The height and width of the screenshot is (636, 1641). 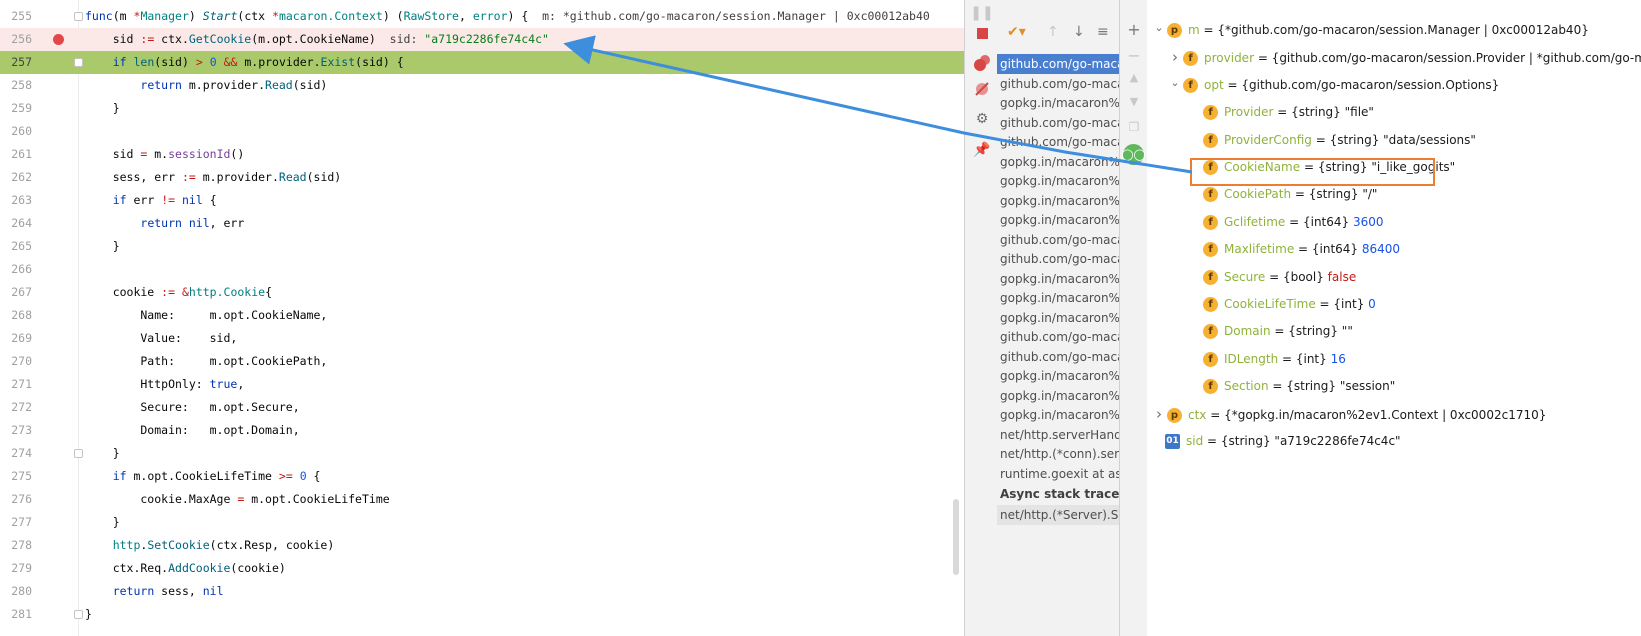 What do you see at coordinates (956, 537) in the screenshot?
I see `editor-scrollbar` at bounding box center [956, 537].